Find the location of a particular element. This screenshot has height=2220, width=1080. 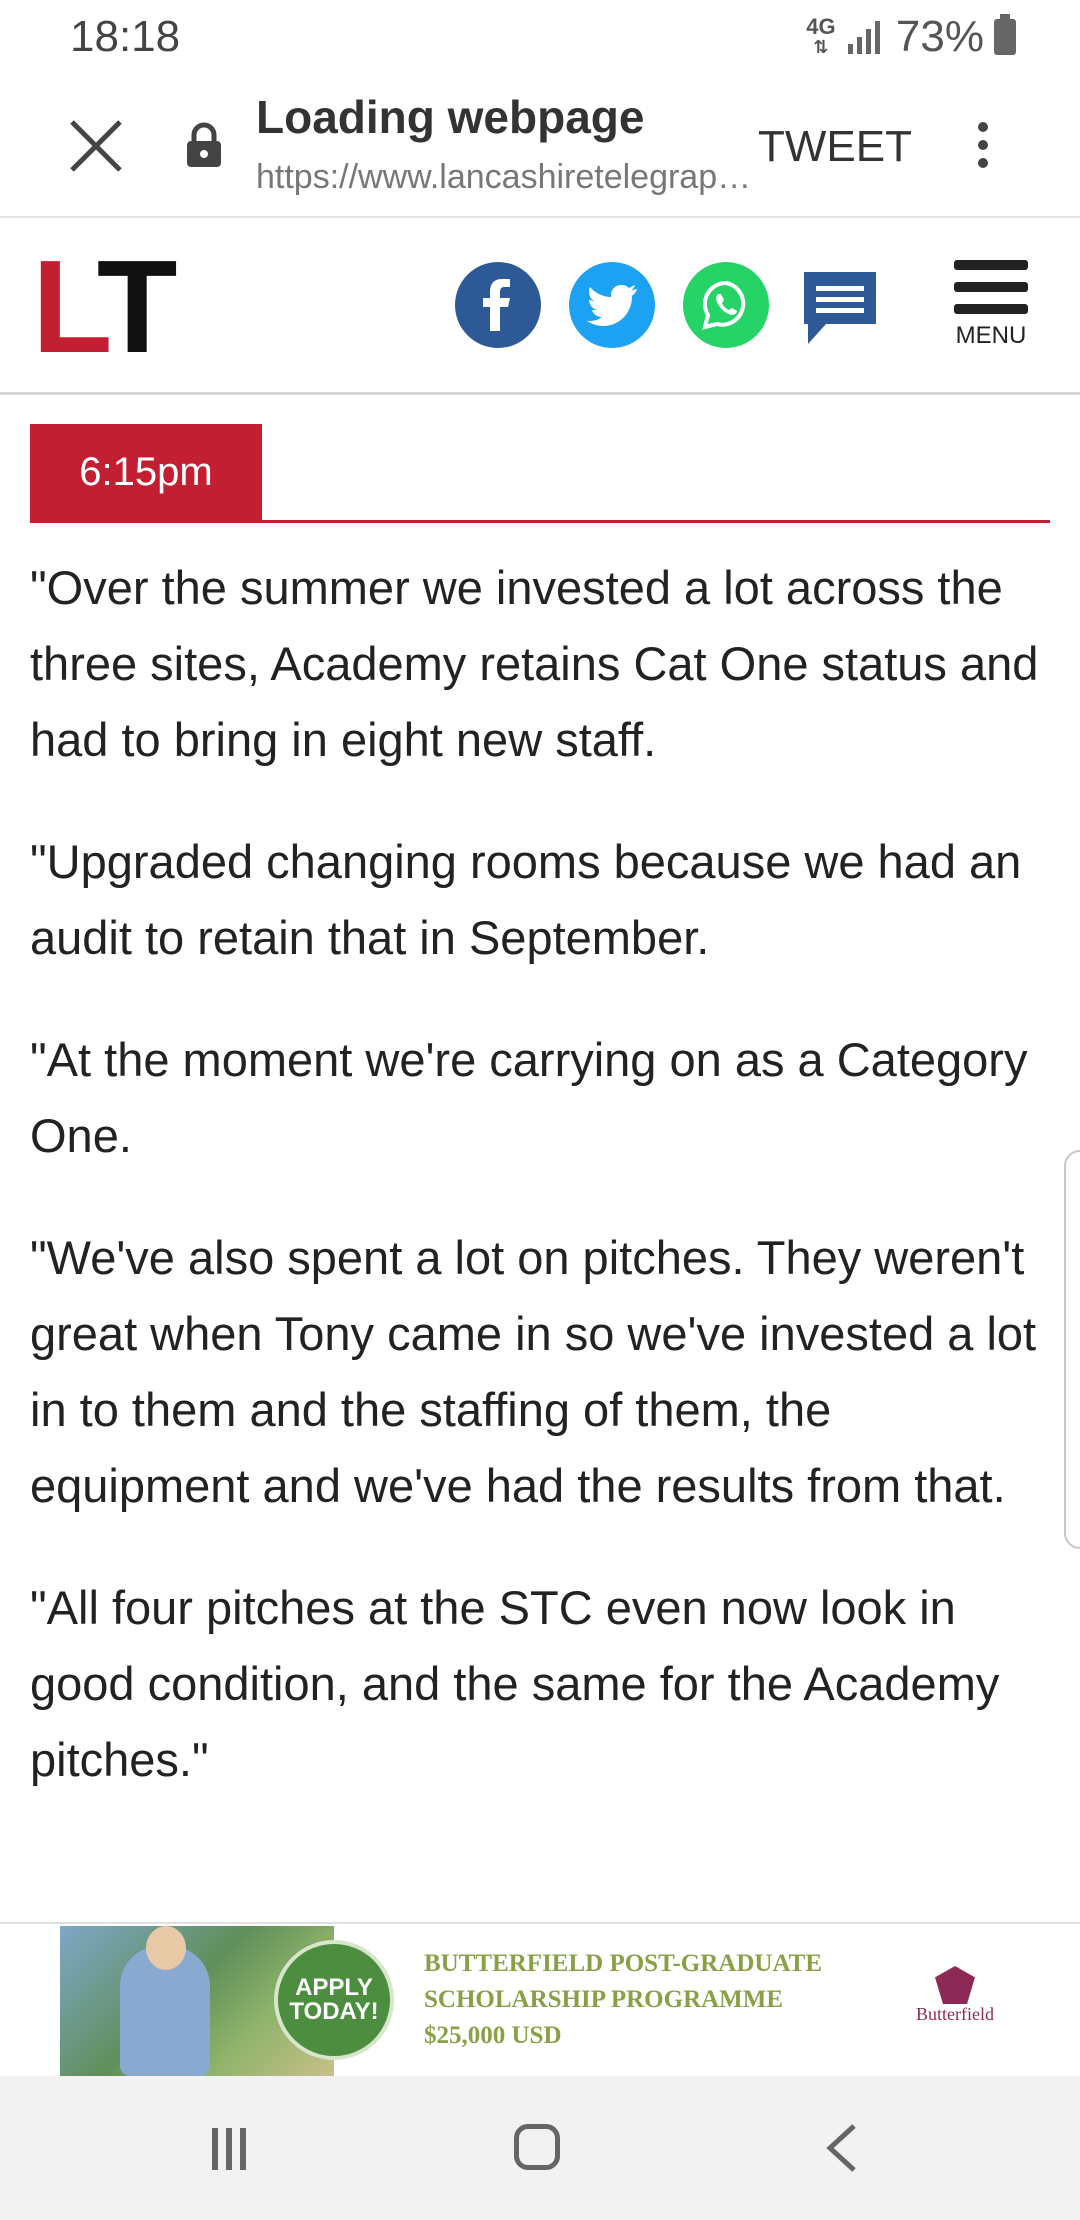

ad-line2: SCHOLARSHIP PROGRAMME is located at coordinates (604, 1999).